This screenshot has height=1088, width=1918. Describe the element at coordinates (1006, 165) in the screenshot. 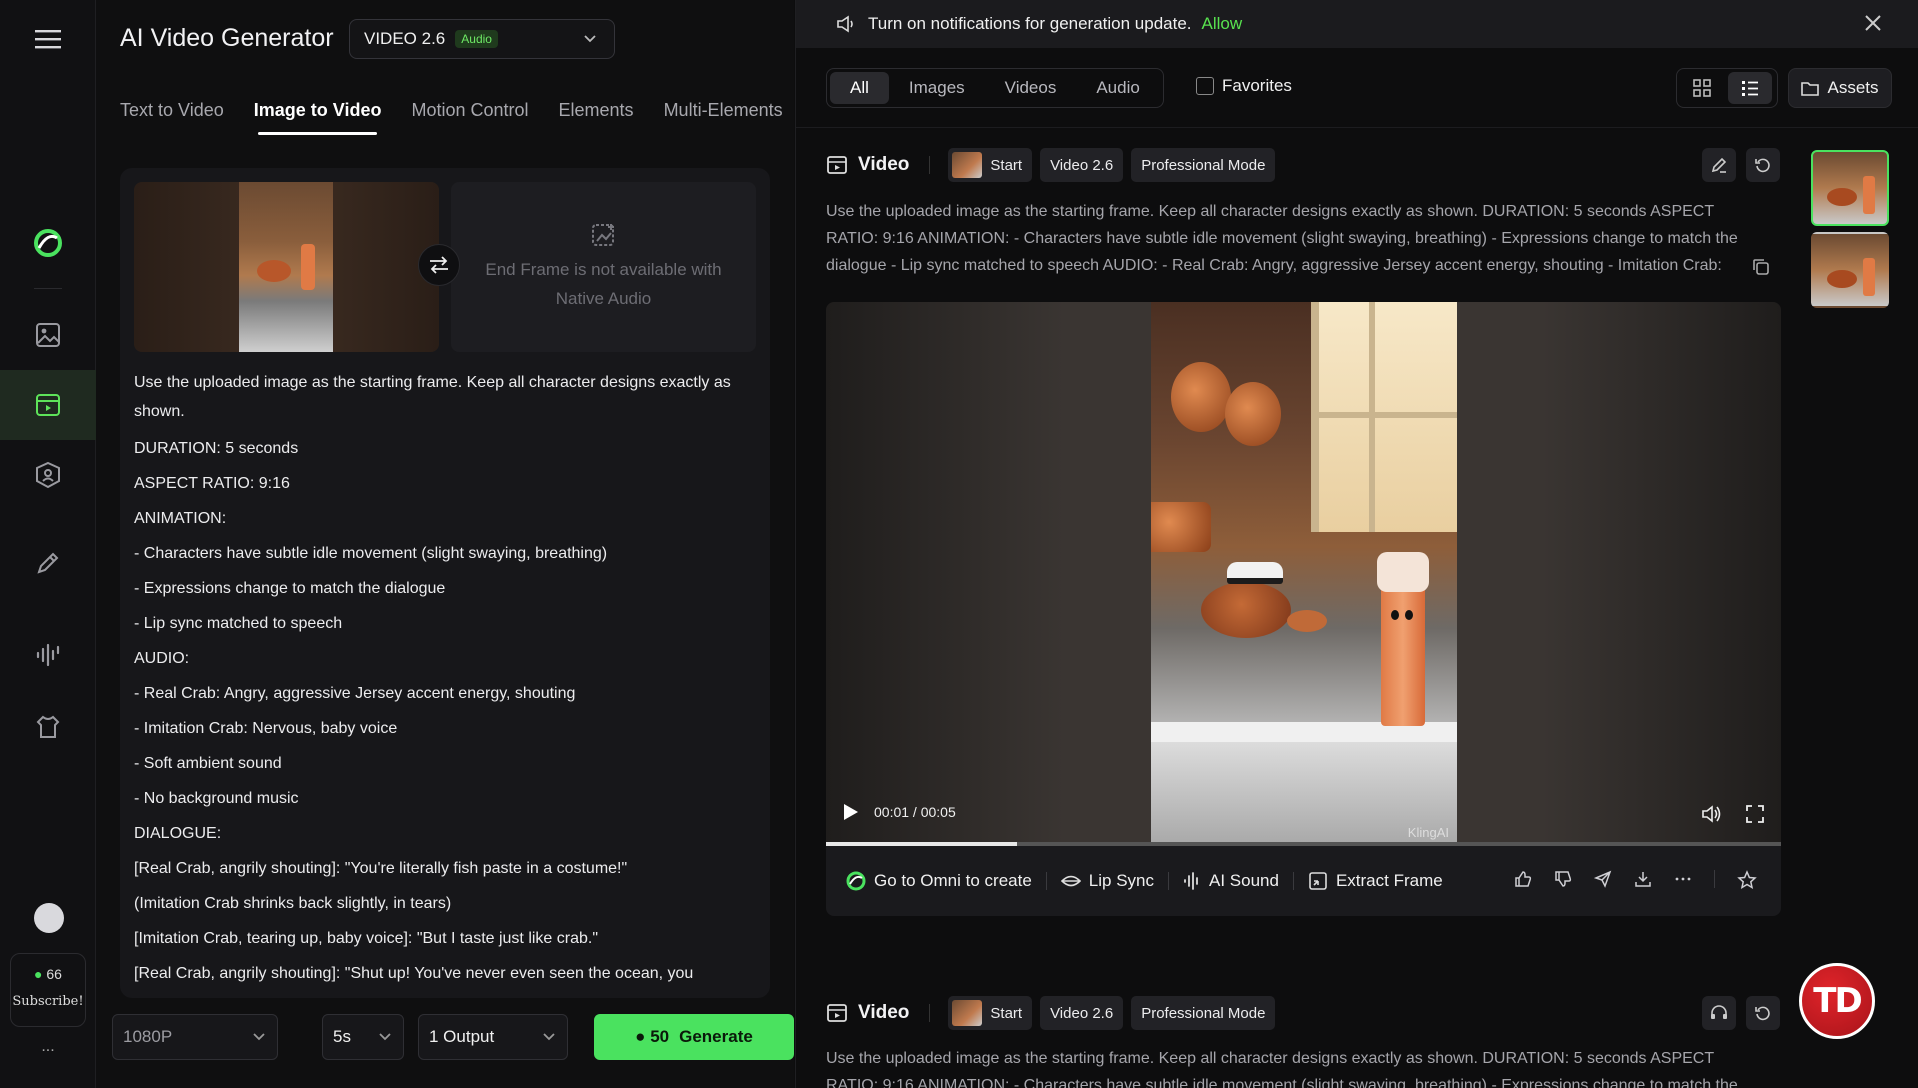

I see `chip-start-label: Start` at that location.